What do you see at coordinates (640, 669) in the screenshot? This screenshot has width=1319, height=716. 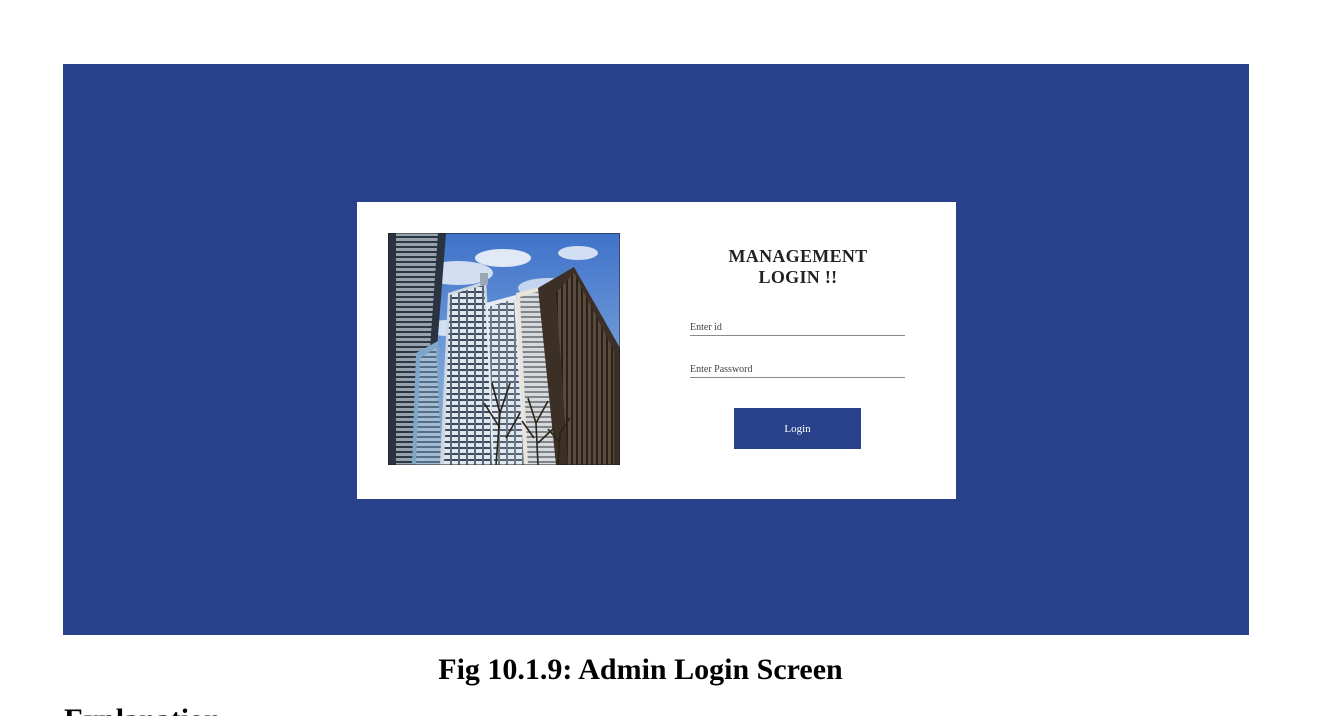 I see `figure-caption: Fig 10.1.9: Admin Login Screen` at bounding box center [640, 669].